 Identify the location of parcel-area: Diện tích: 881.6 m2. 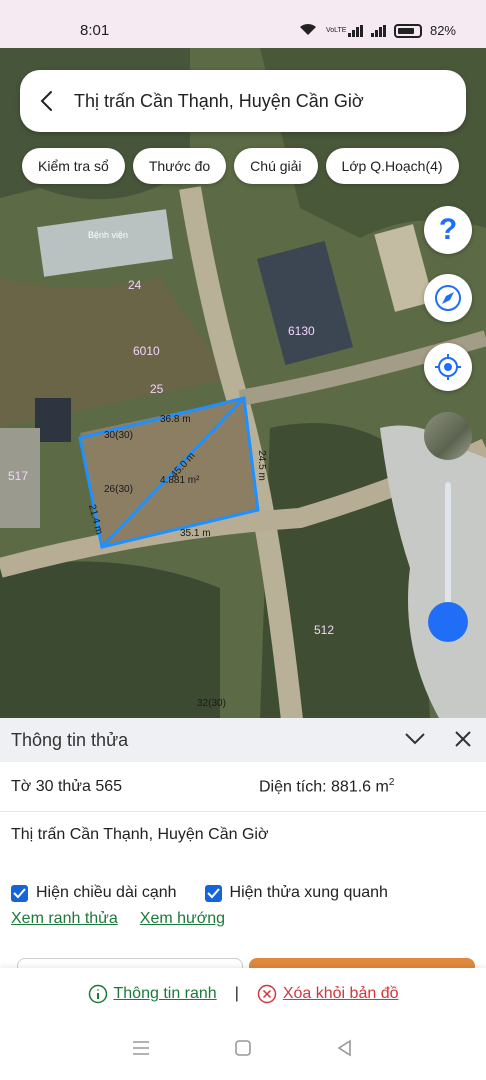
(327, 786).